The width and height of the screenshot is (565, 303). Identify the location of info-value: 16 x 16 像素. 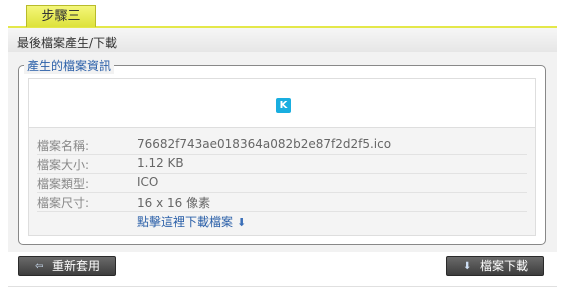
(174, 203).